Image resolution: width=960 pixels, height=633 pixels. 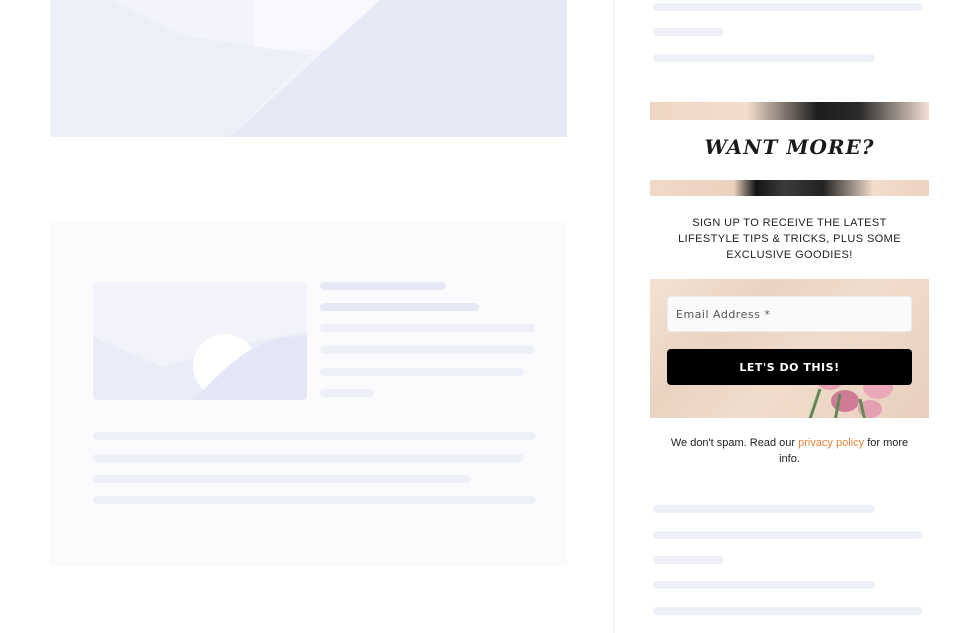 I want to click on submit-button: LET'S DO THIS!, so click(x=789, y=367).